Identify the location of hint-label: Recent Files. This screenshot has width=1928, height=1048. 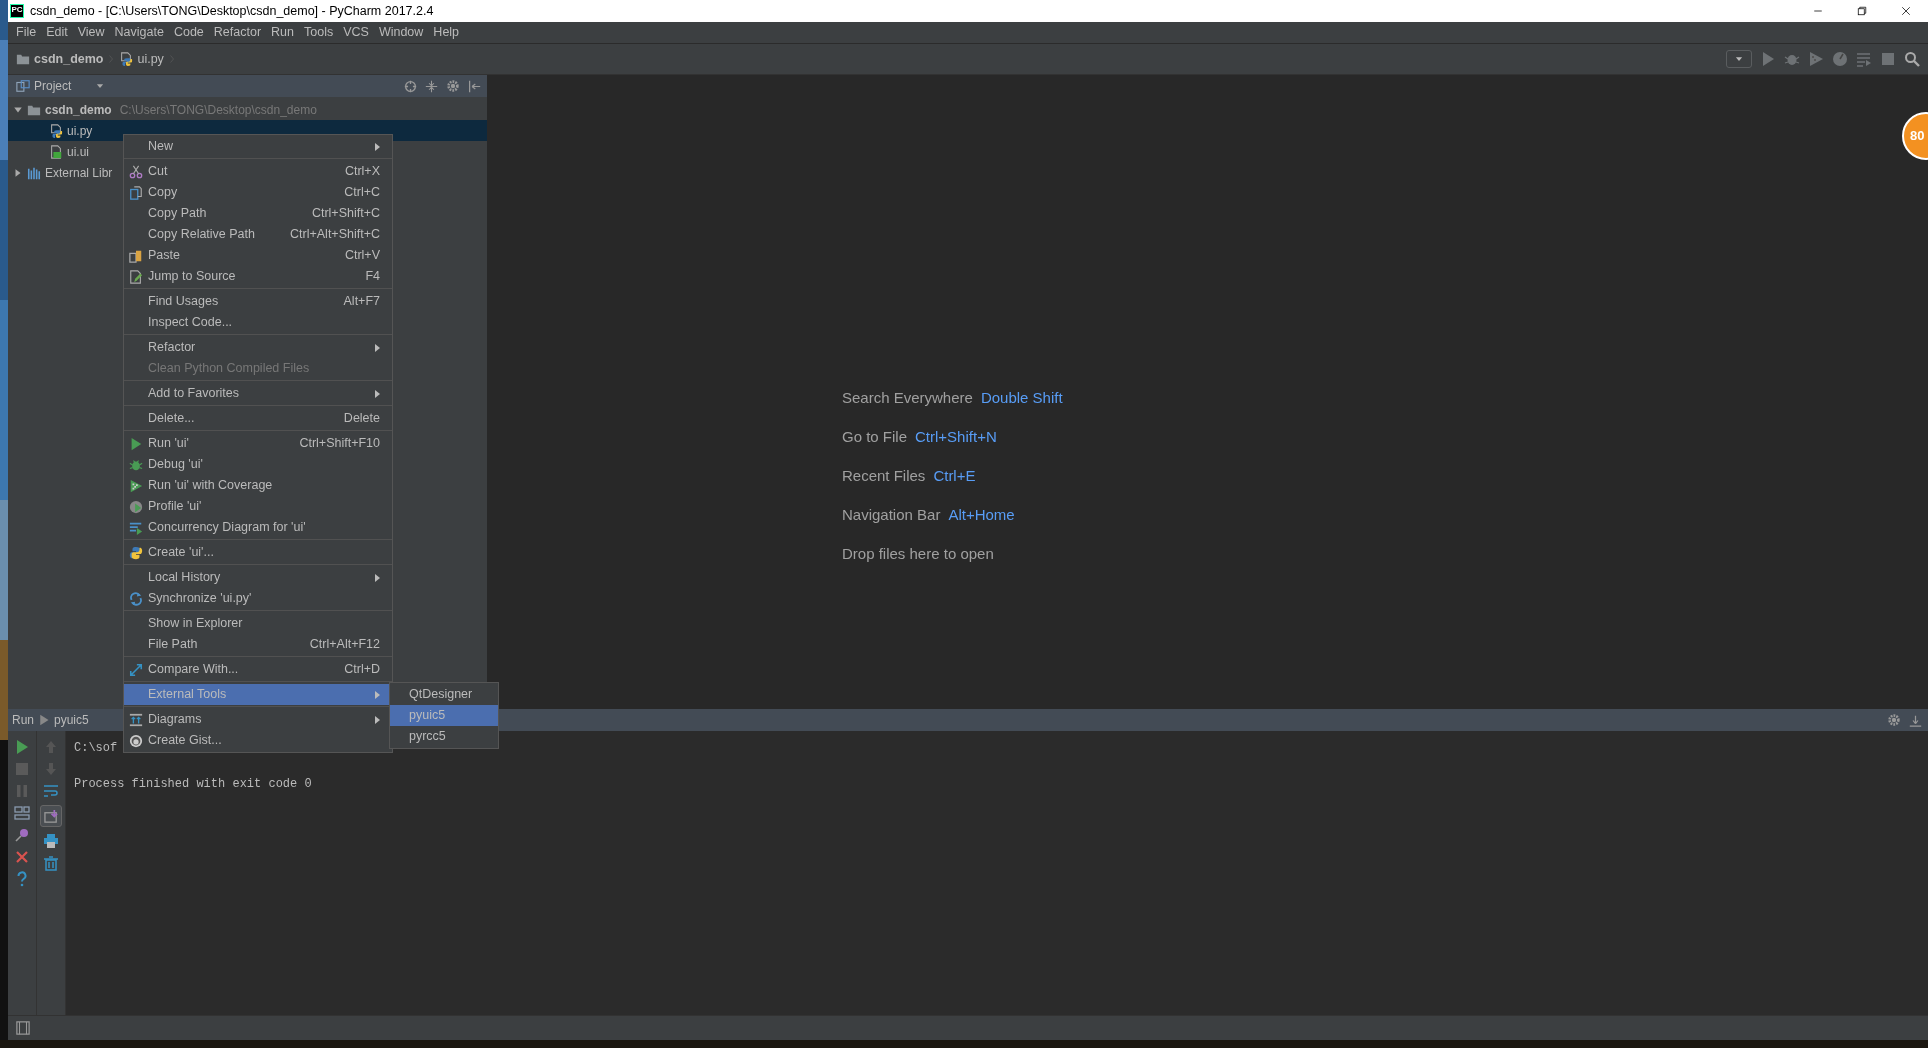
(884, 475).